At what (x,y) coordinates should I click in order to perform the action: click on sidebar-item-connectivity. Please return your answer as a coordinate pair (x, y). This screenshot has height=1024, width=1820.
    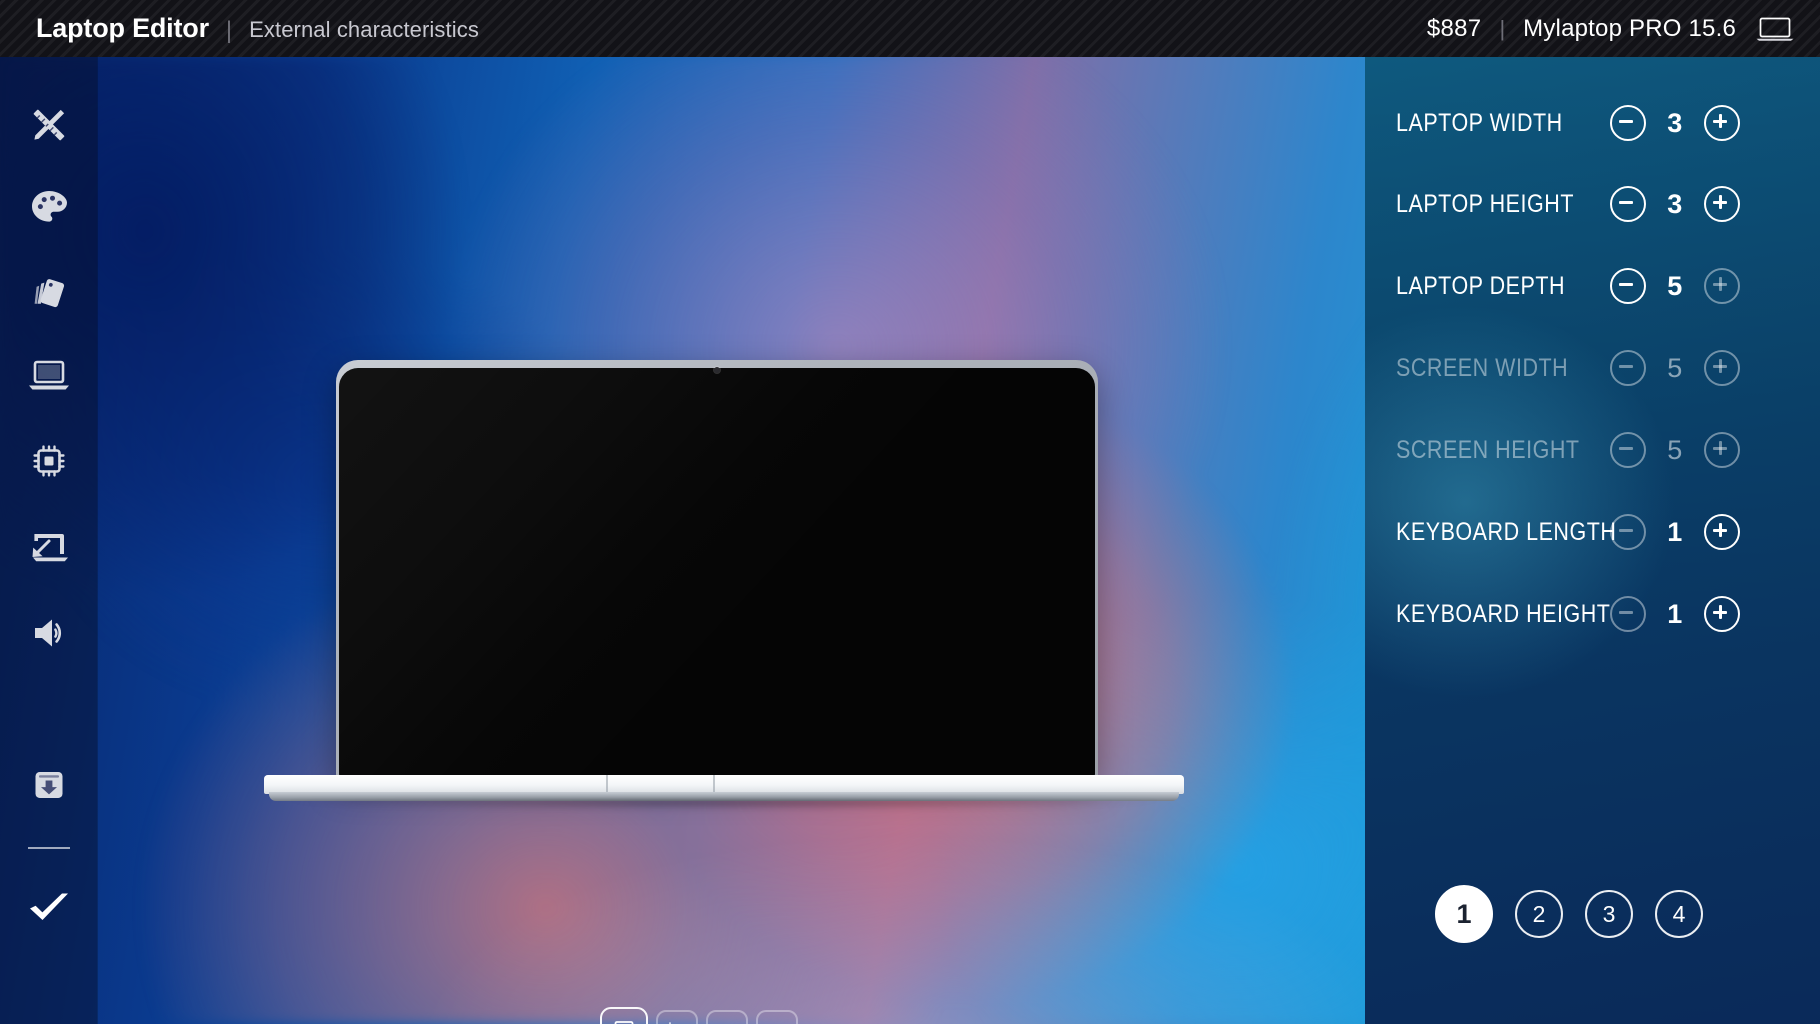
    Looking at the image, I should click on (48, 547).